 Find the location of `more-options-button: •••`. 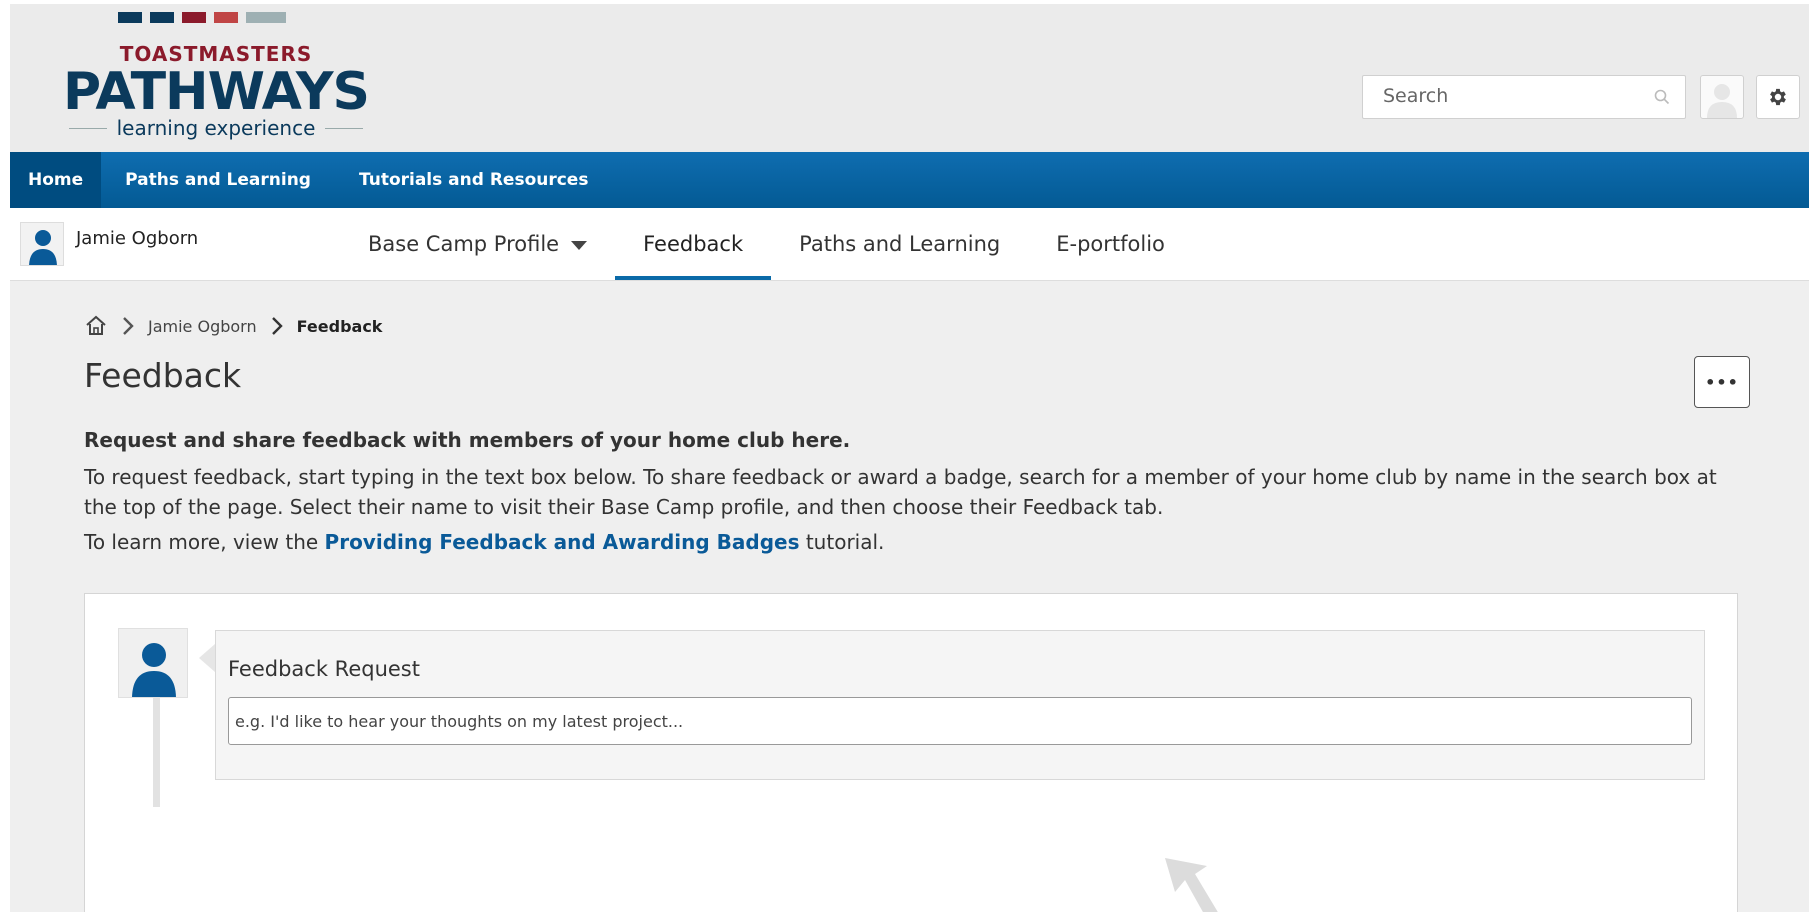

more-options-button: ••• is located at coordinates (1722, 382).